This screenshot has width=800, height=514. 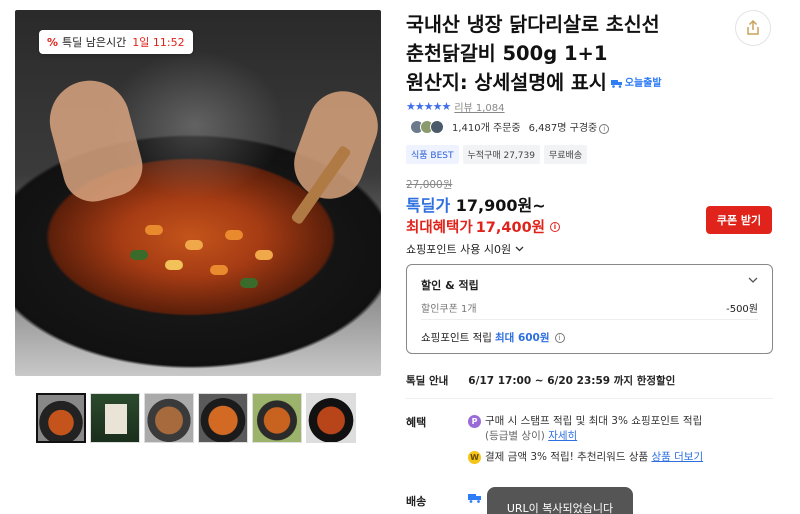 I want to click on share-button, so click(x=753, y=28).